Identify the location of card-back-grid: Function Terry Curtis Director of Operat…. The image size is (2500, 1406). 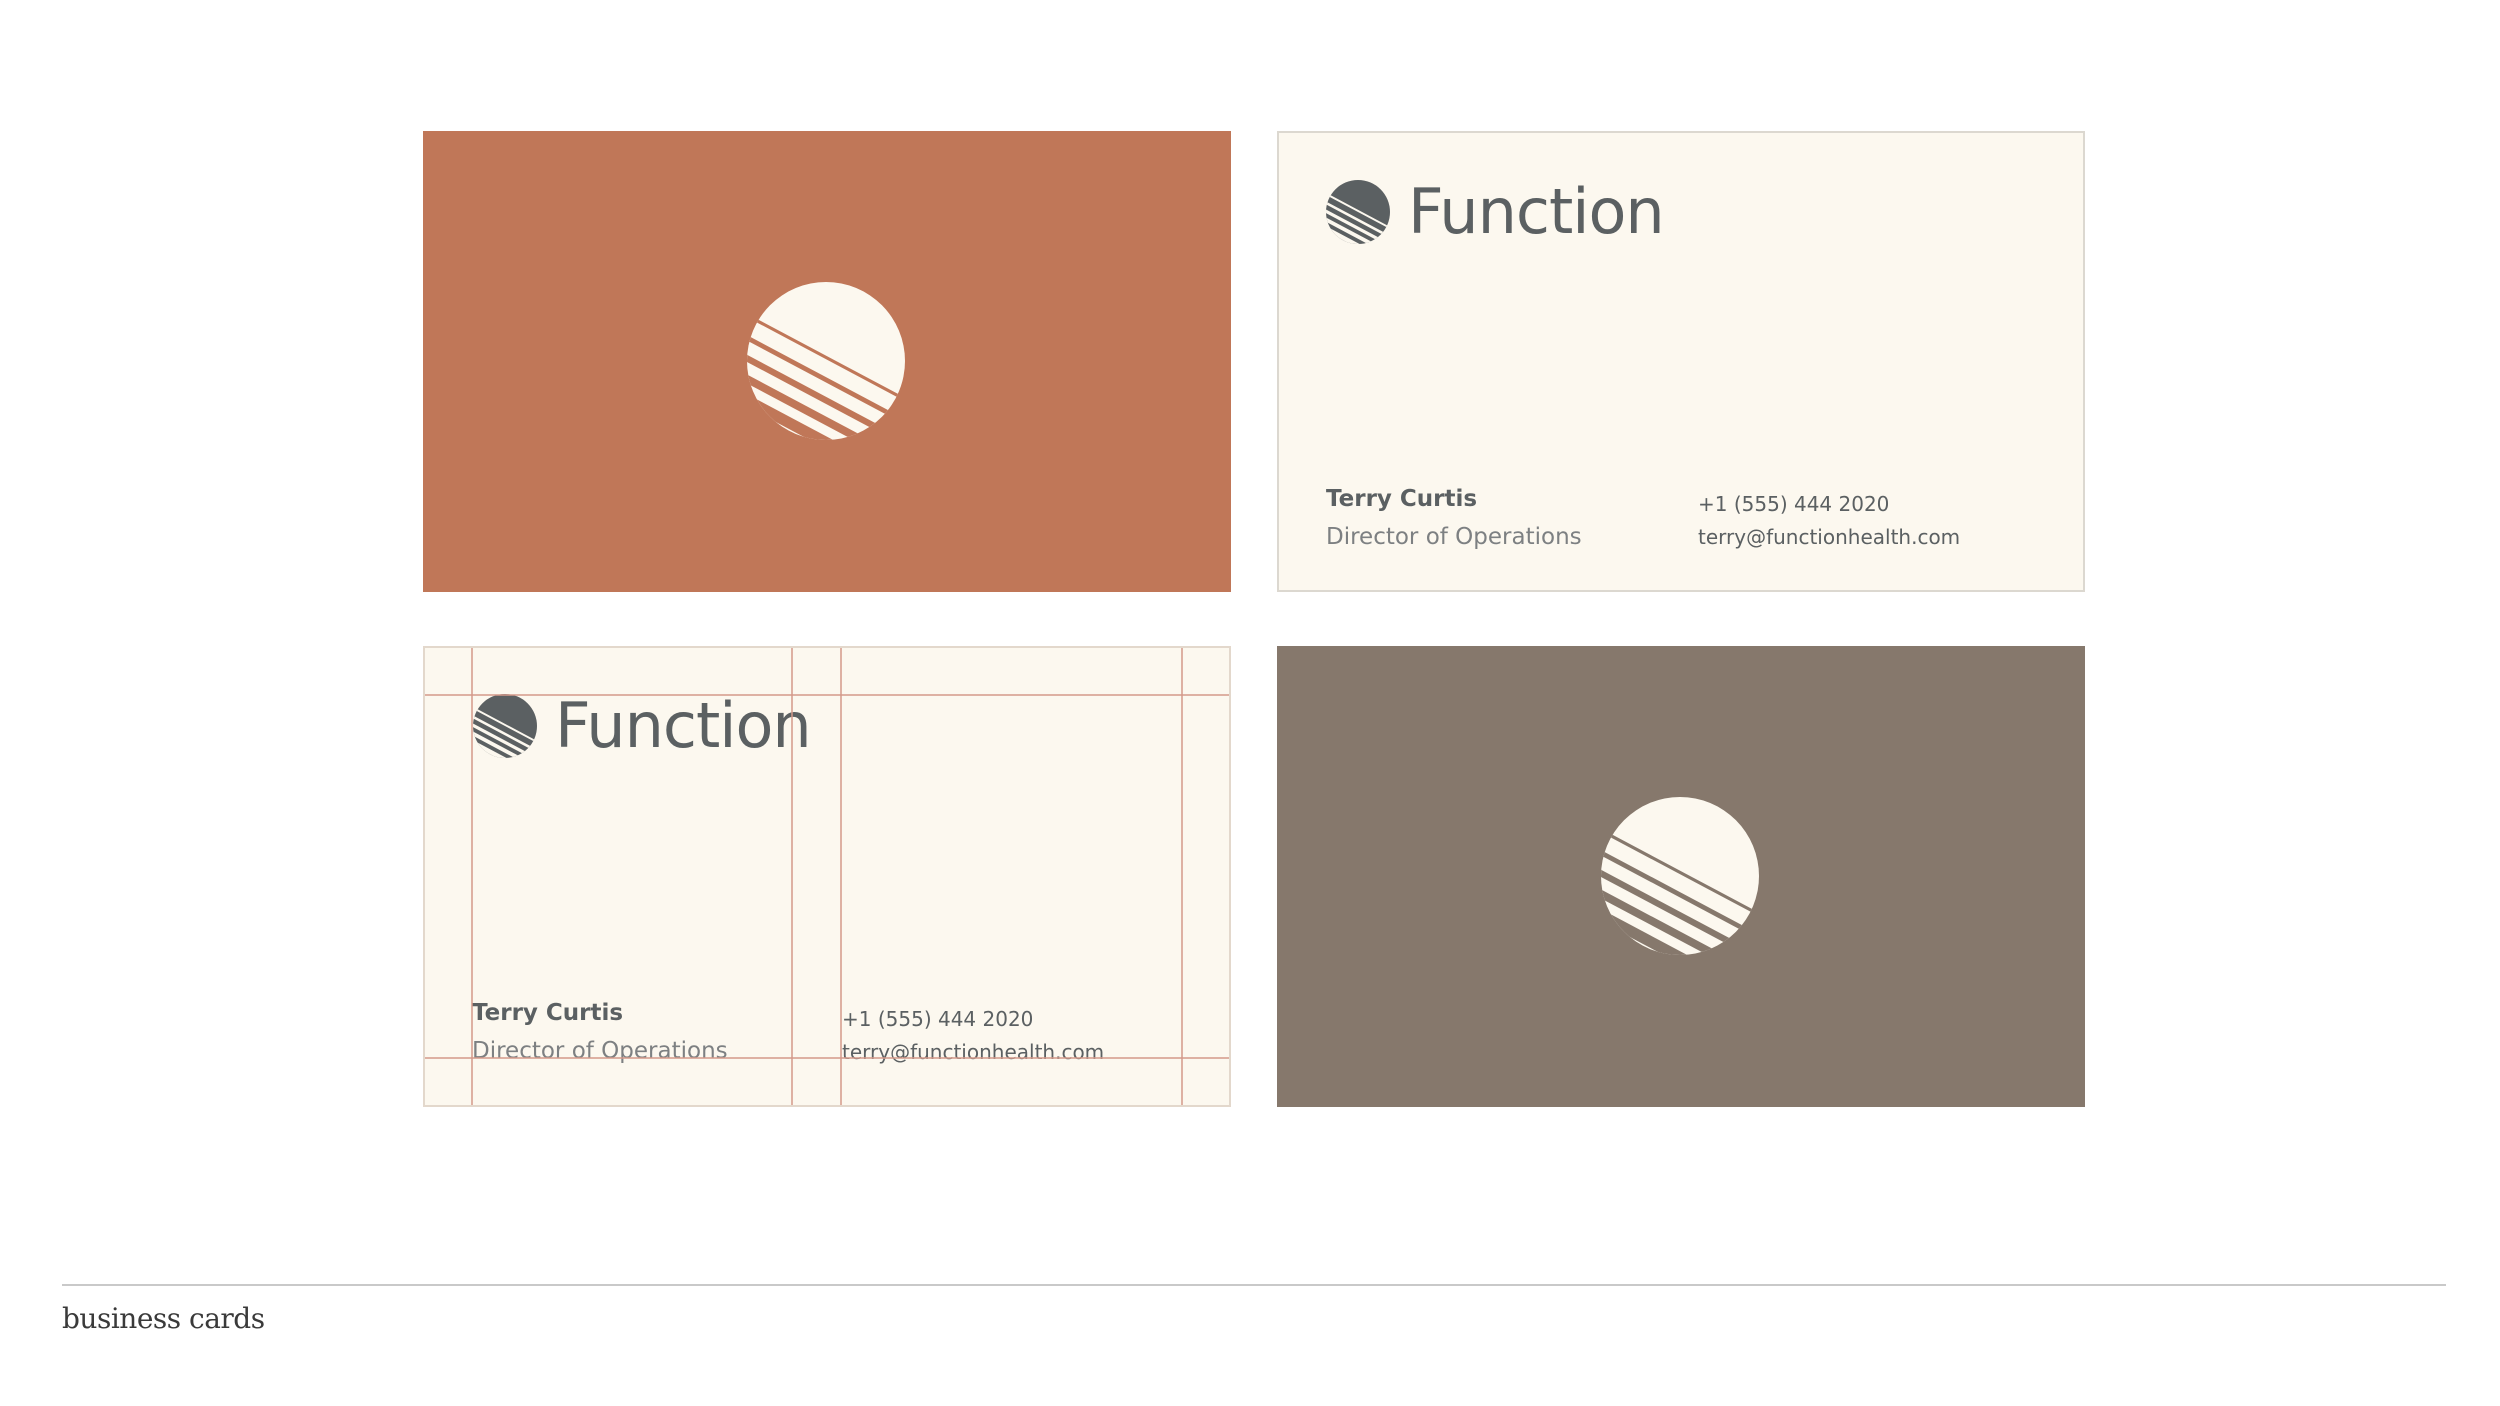
(827, 876).